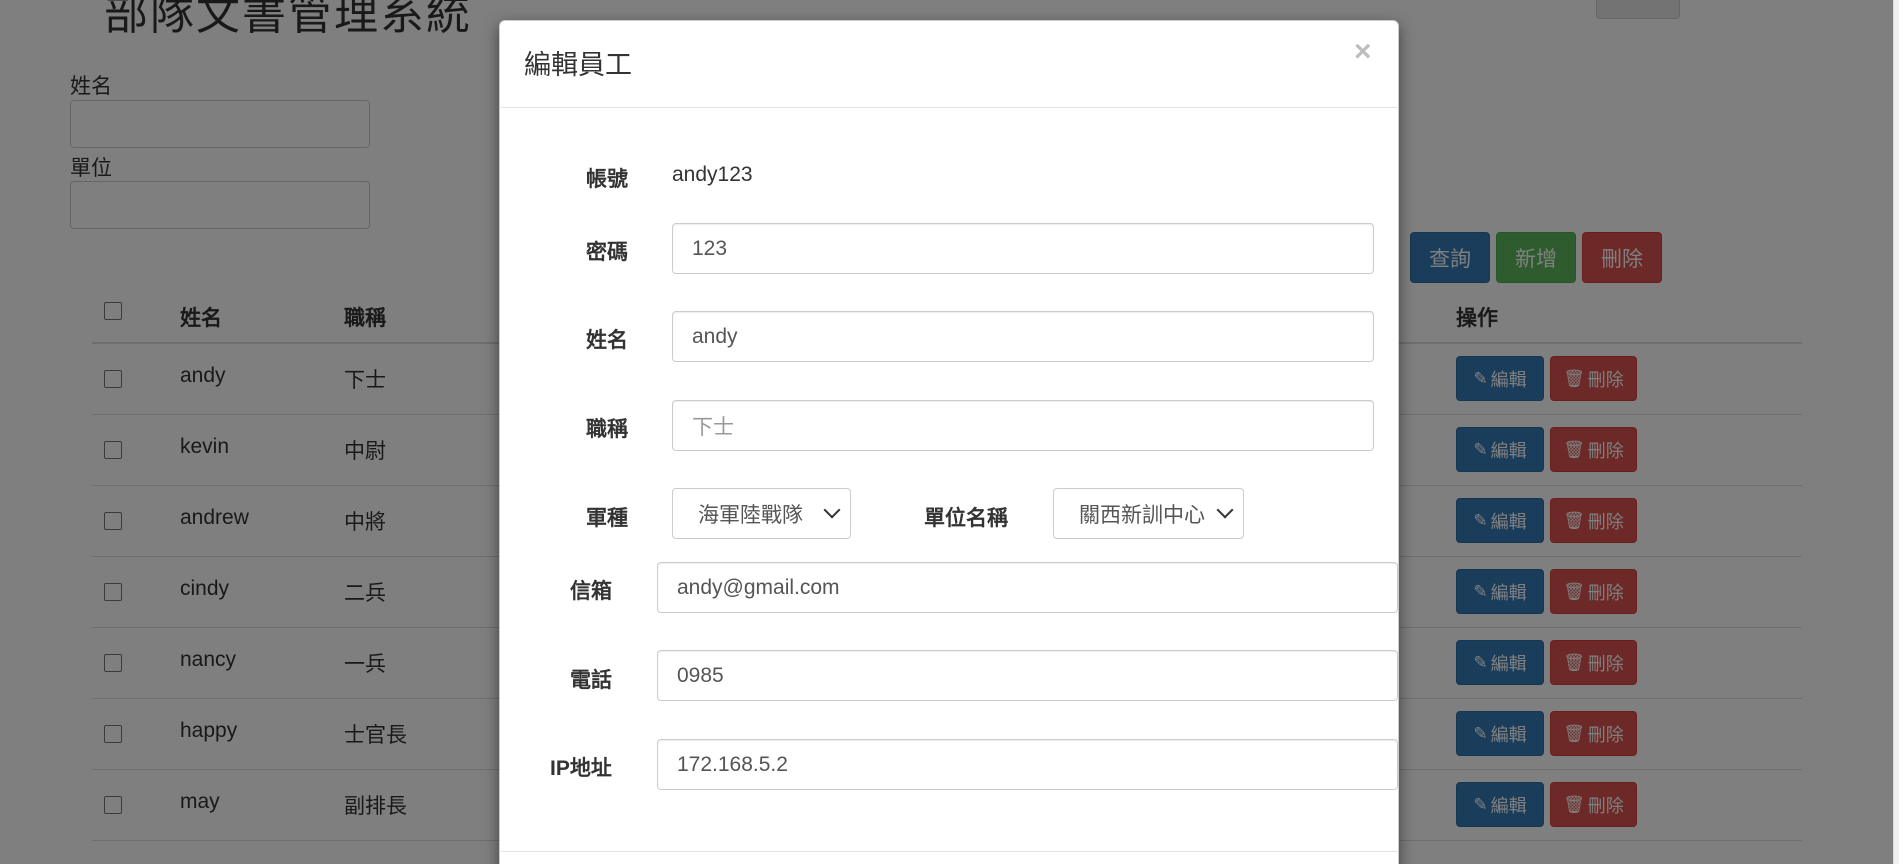 This screenshot has width=1899, height=864. Describe the element at coordinates (1023, 425) in the screenshot. I see `rank-input: 下士` at that location.